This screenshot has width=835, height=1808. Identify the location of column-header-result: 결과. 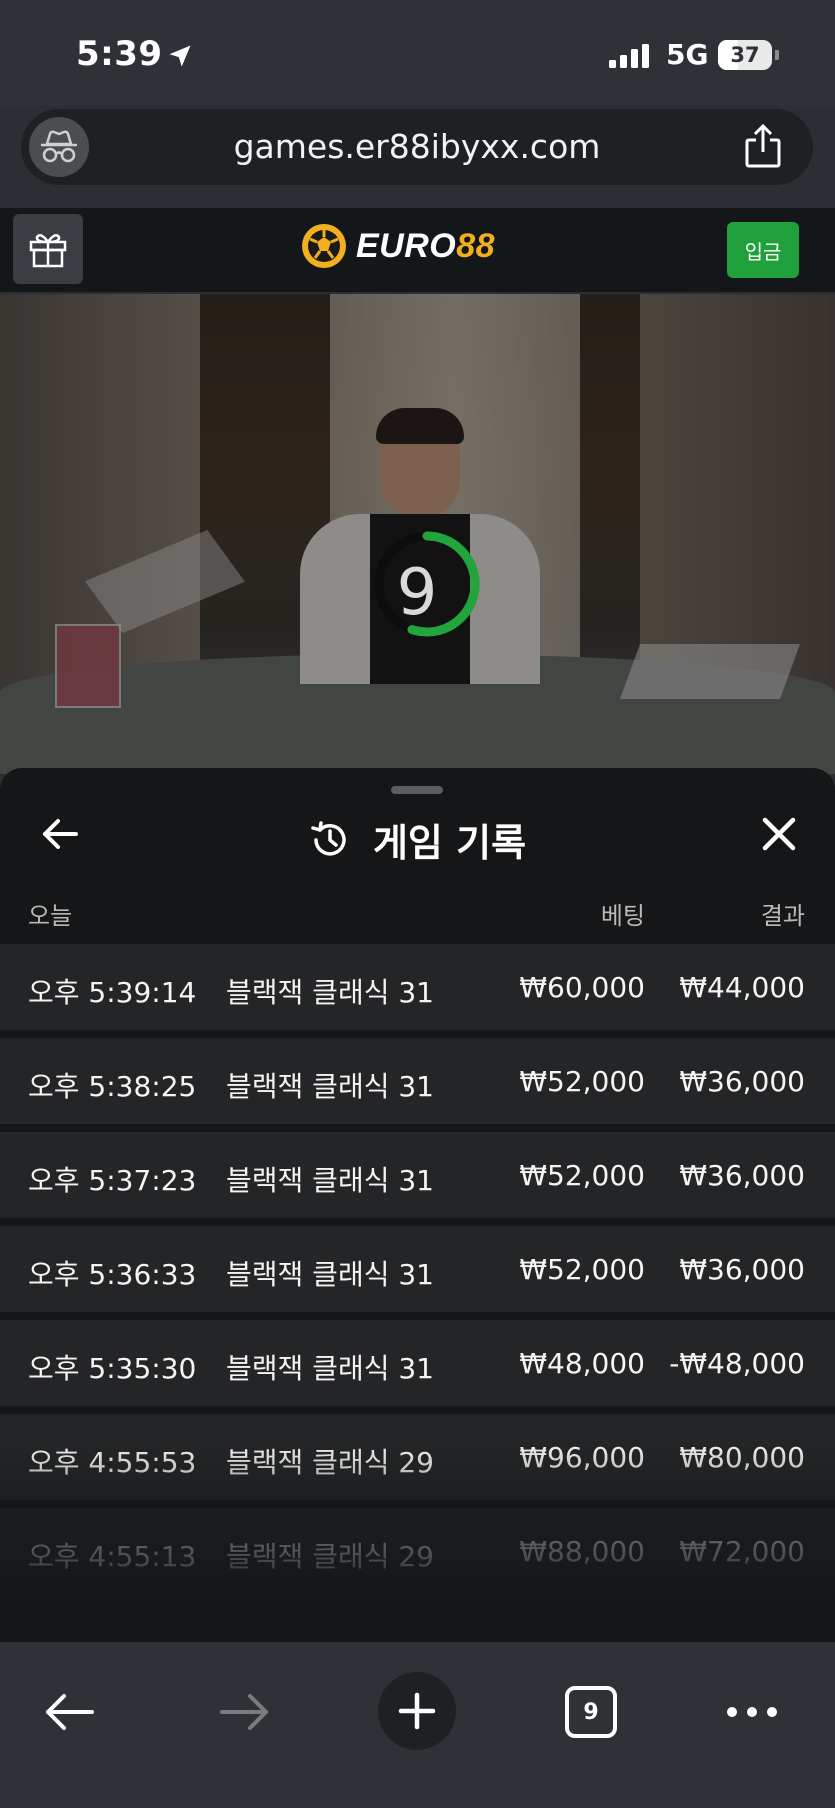
(782, 916).